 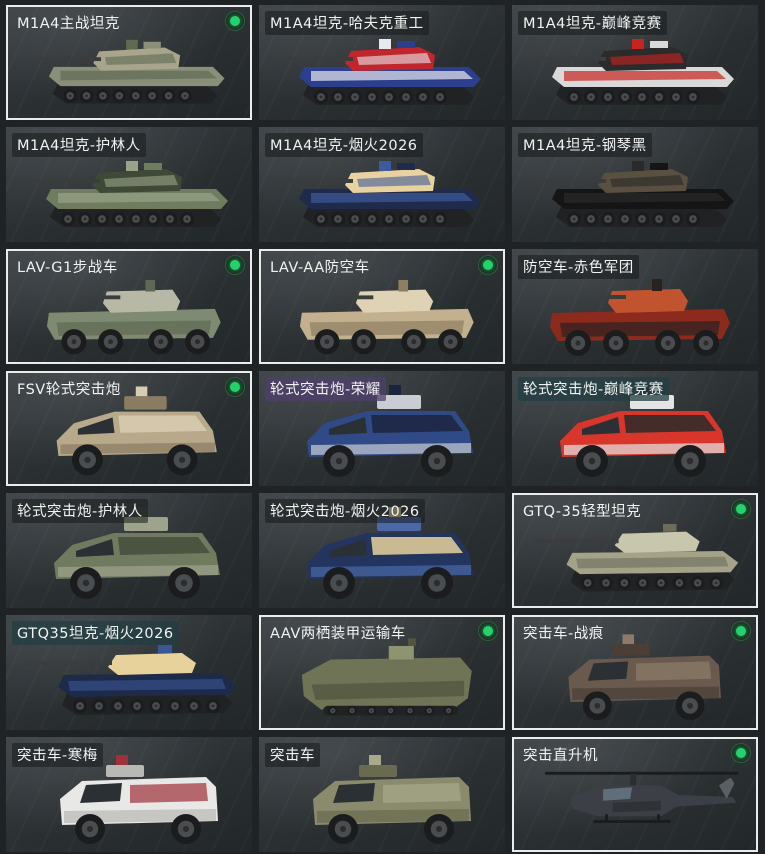 I want to click on vehicle-card: 突击车, so click(x=382, y=794).